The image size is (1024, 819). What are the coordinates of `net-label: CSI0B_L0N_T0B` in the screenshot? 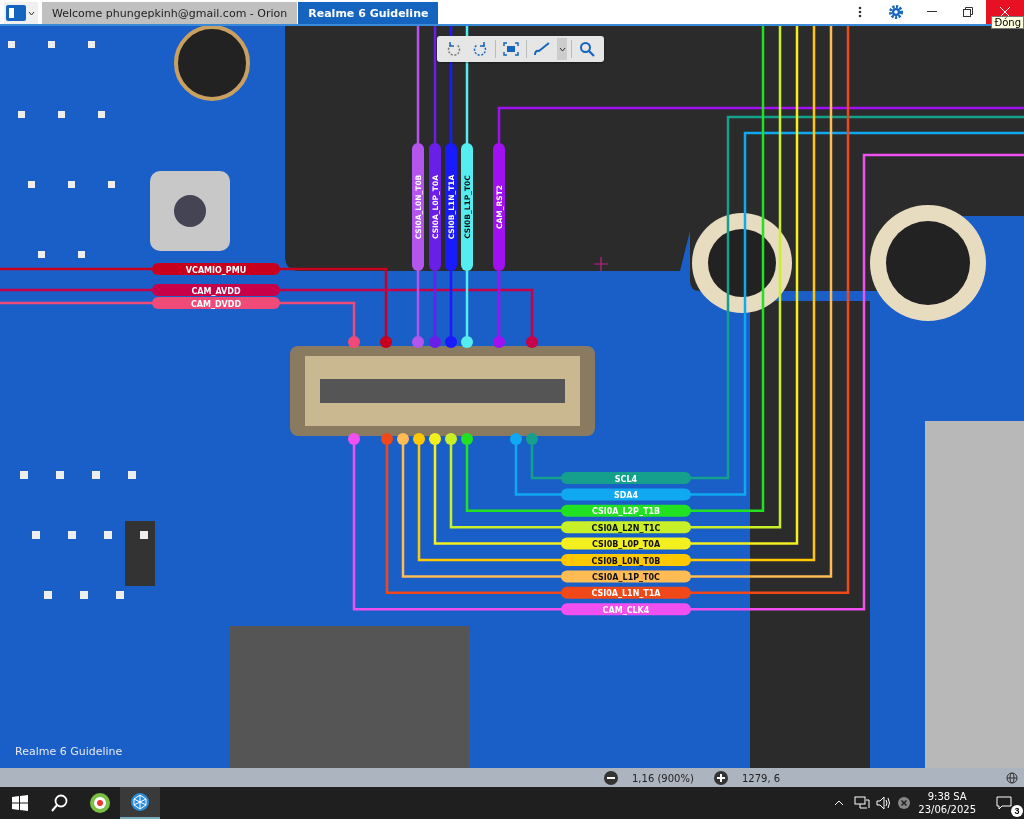 It's located at (626, 560).